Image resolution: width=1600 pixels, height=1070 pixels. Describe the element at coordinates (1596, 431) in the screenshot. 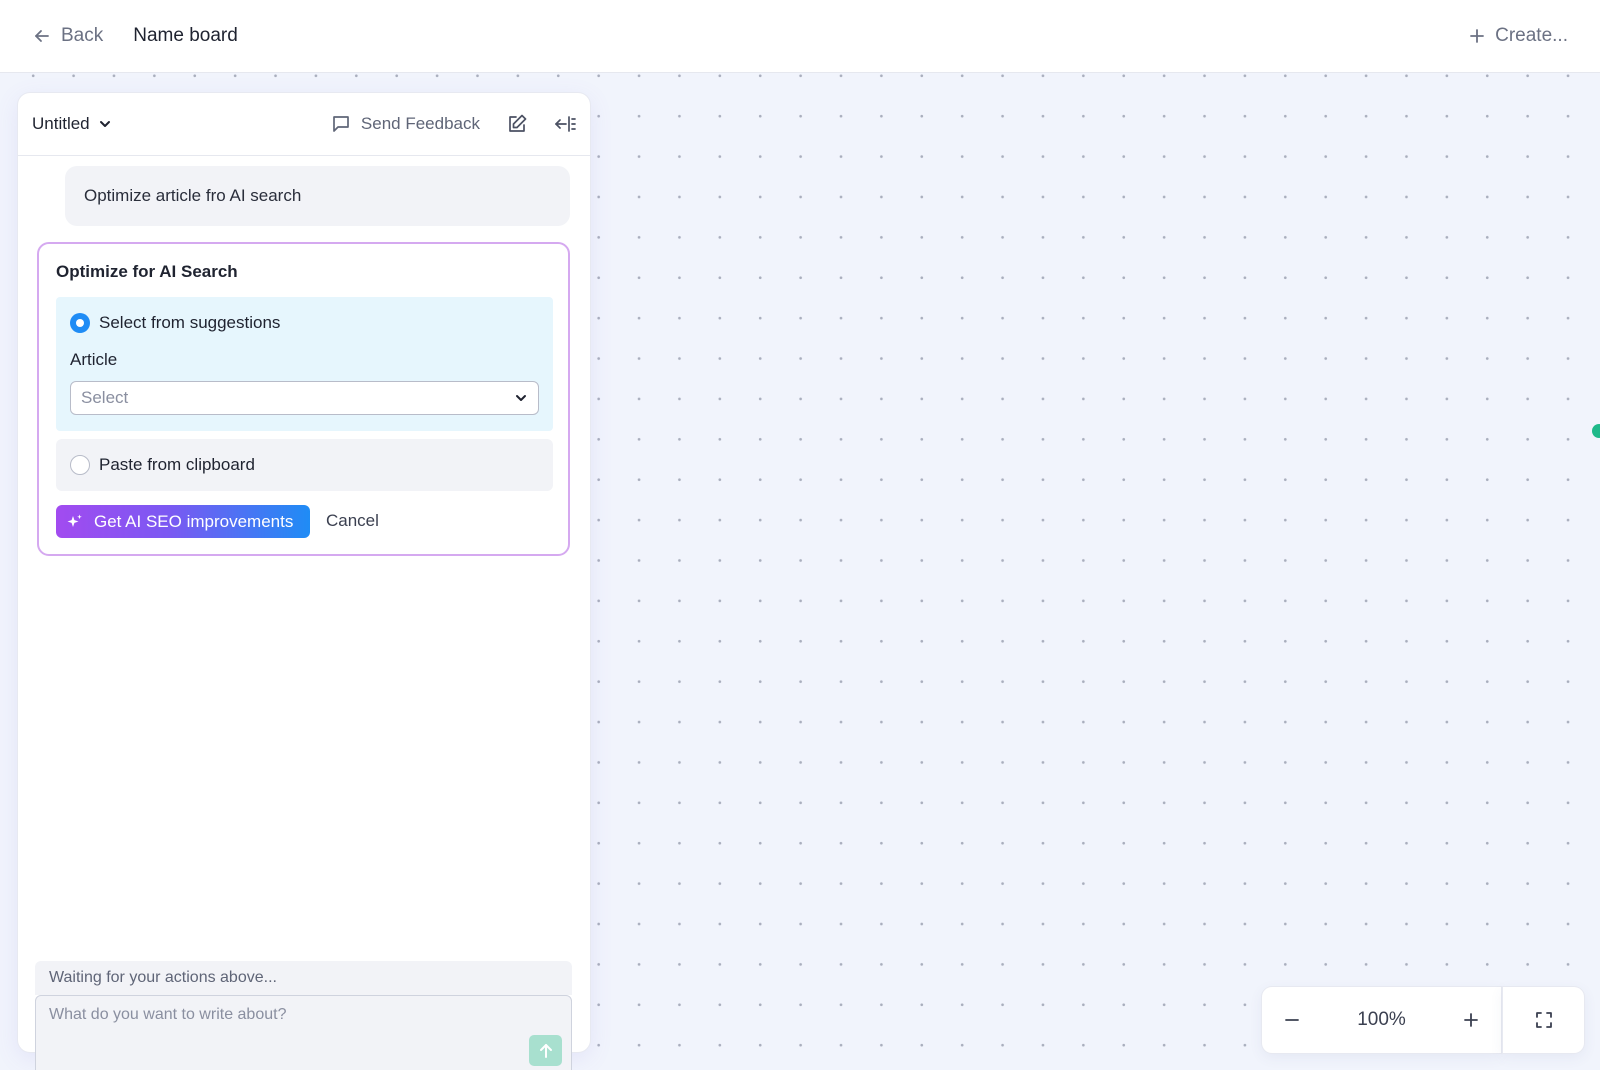

I see `canvas-node-handle` at that location.